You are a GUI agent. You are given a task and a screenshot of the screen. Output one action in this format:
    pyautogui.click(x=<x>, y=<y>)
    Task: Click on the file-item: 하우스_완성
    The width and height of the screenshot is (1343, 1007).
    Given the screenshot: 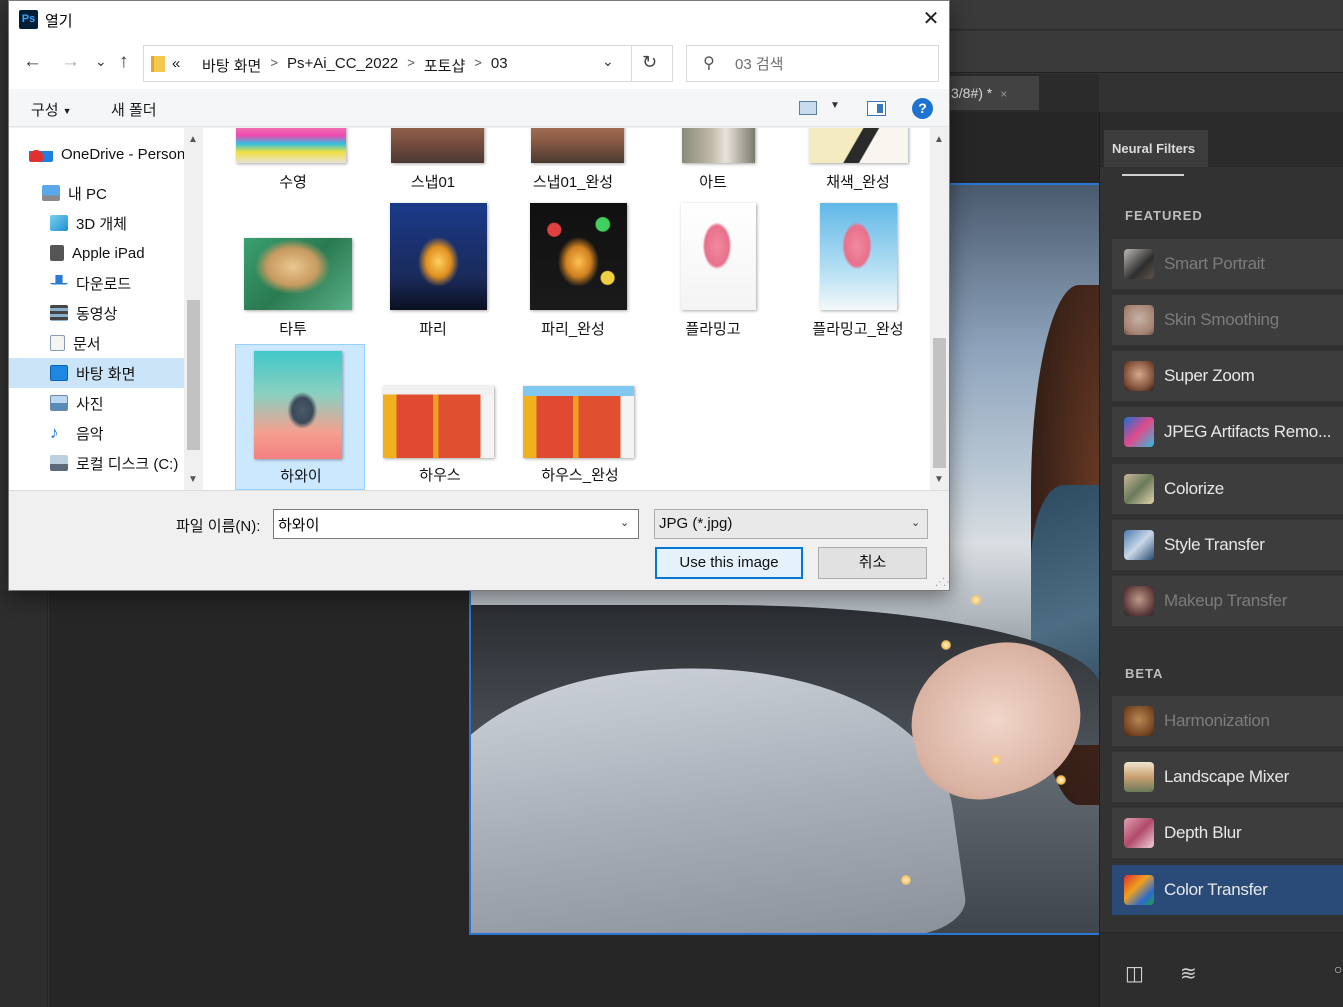 What is the action you would take?
    pyautogui.click(x=580, y=417)
    